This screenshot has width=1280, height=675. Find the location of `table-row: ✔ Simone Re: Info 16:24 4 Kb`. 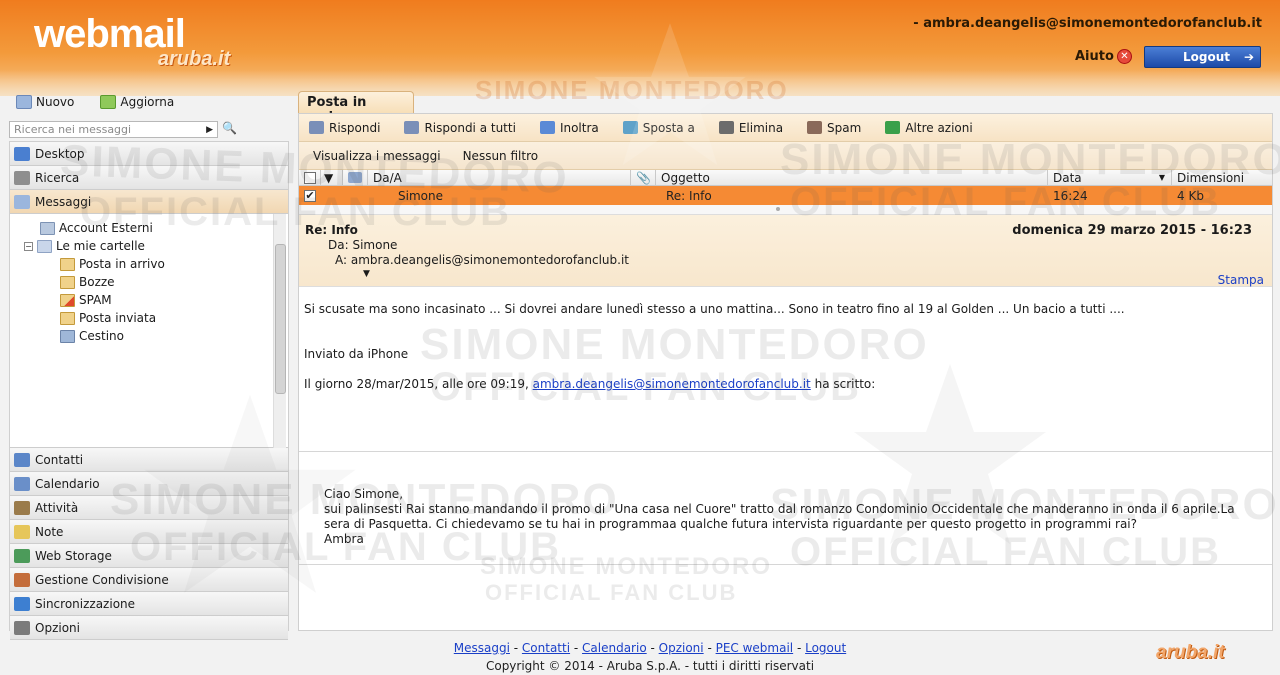

table-row: ✔ Simone Re: Info 16:24 4 Kb is located at coordinates (785, 195).